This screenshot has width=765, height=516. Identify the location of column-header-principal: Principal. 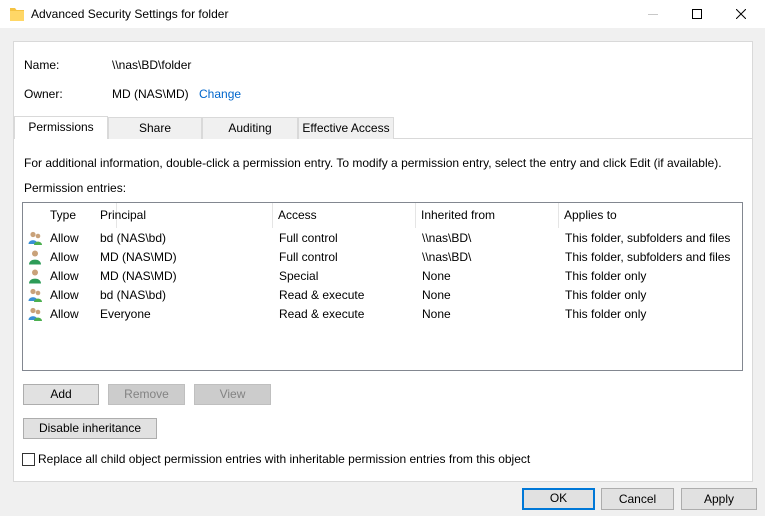
(184, 215).